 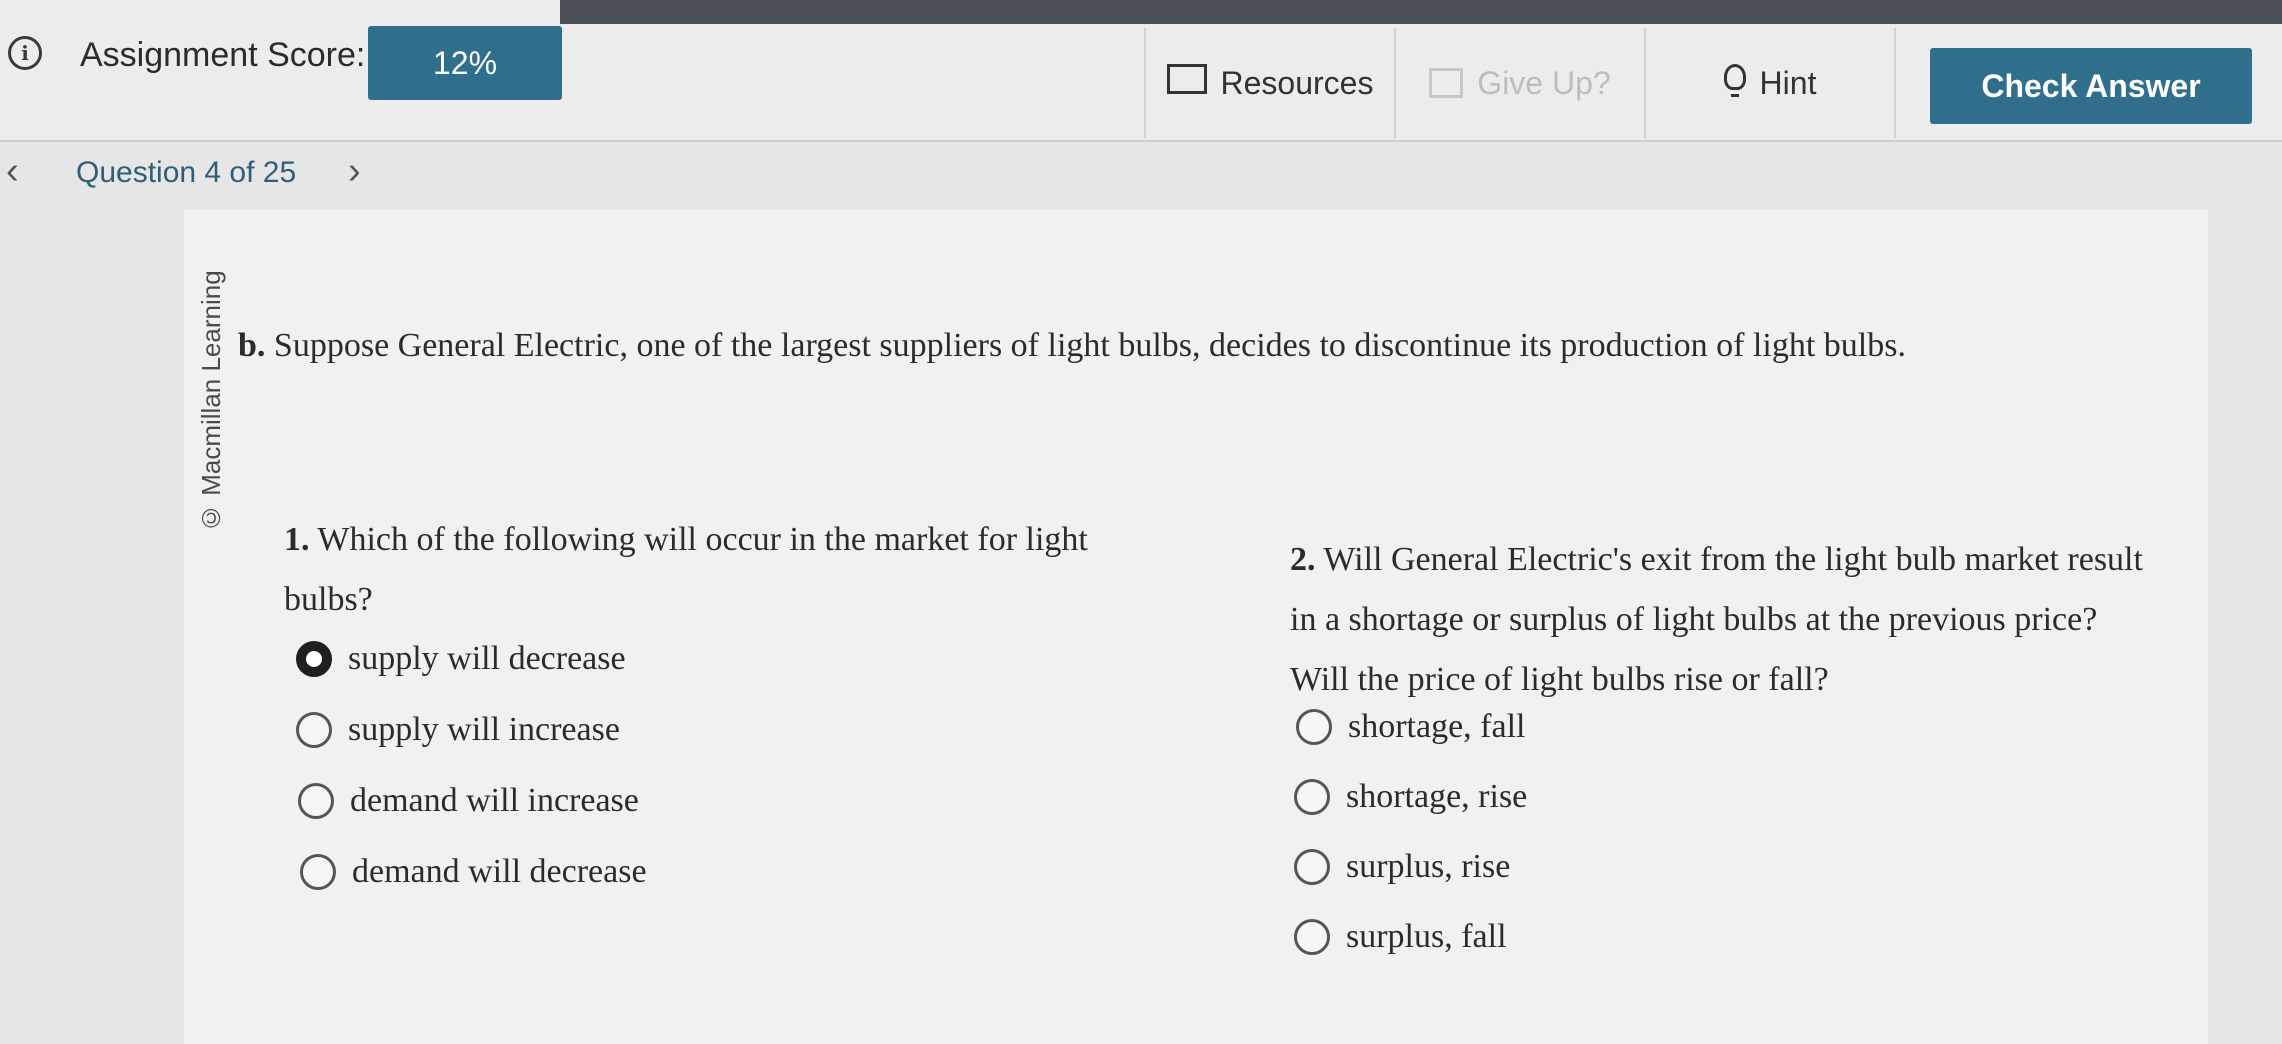 I want to click on resources-label: Resources, so click(x=1297, y=82).